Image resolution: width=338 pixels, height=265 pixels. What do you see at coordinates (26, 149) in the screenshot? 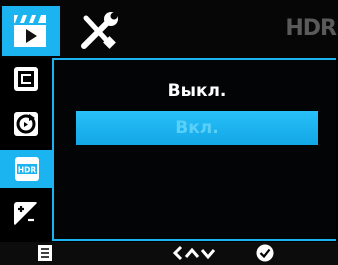
I see `sidebar: HDR` at bounding box center [26, 149].